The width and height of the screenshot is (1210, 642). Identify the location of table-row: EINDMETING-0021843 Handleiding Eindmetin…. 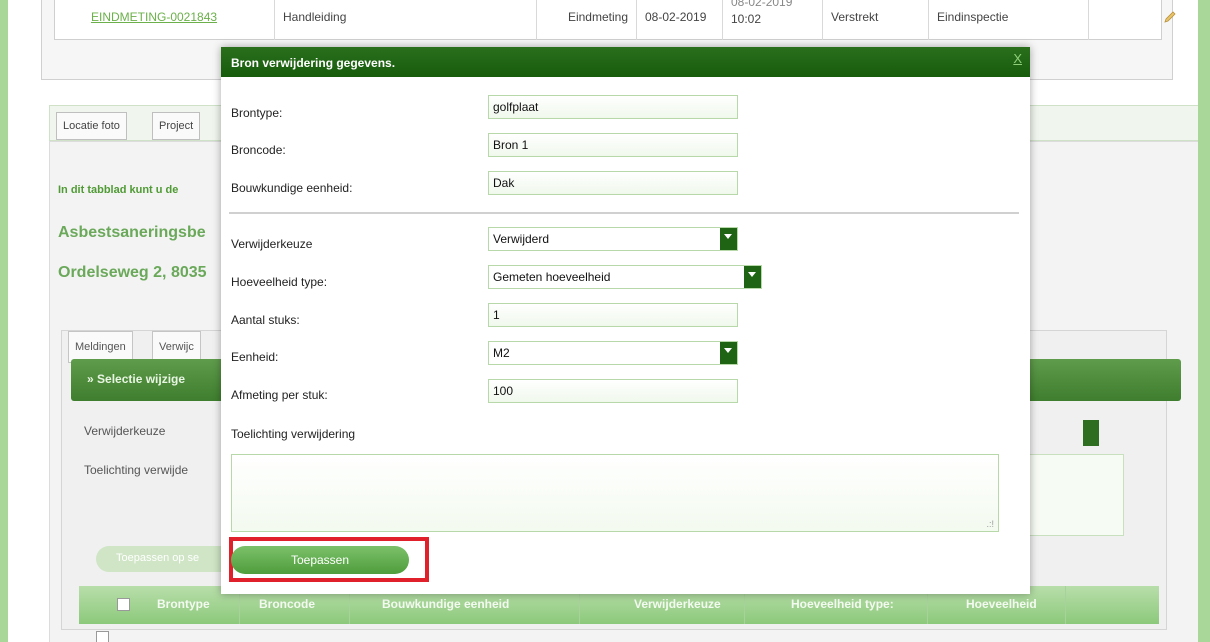
(615, 20).